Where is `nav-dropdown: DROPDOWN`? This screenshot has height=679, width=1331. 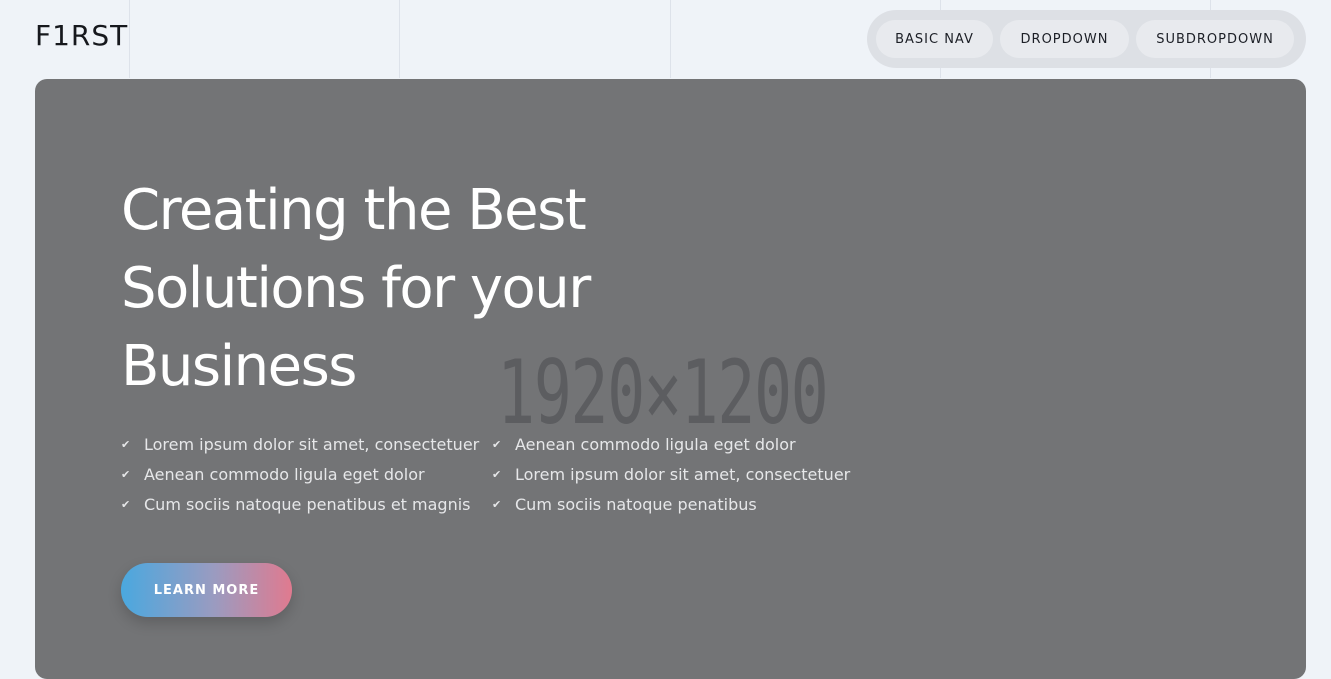 nav-dropdown: DROPDOWN is located at coordinates (1064, 39).